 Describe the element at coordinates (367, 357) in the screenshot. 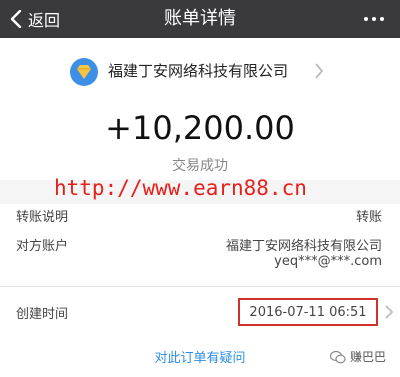

I see `badge-label: 赚巴巴` at that location.